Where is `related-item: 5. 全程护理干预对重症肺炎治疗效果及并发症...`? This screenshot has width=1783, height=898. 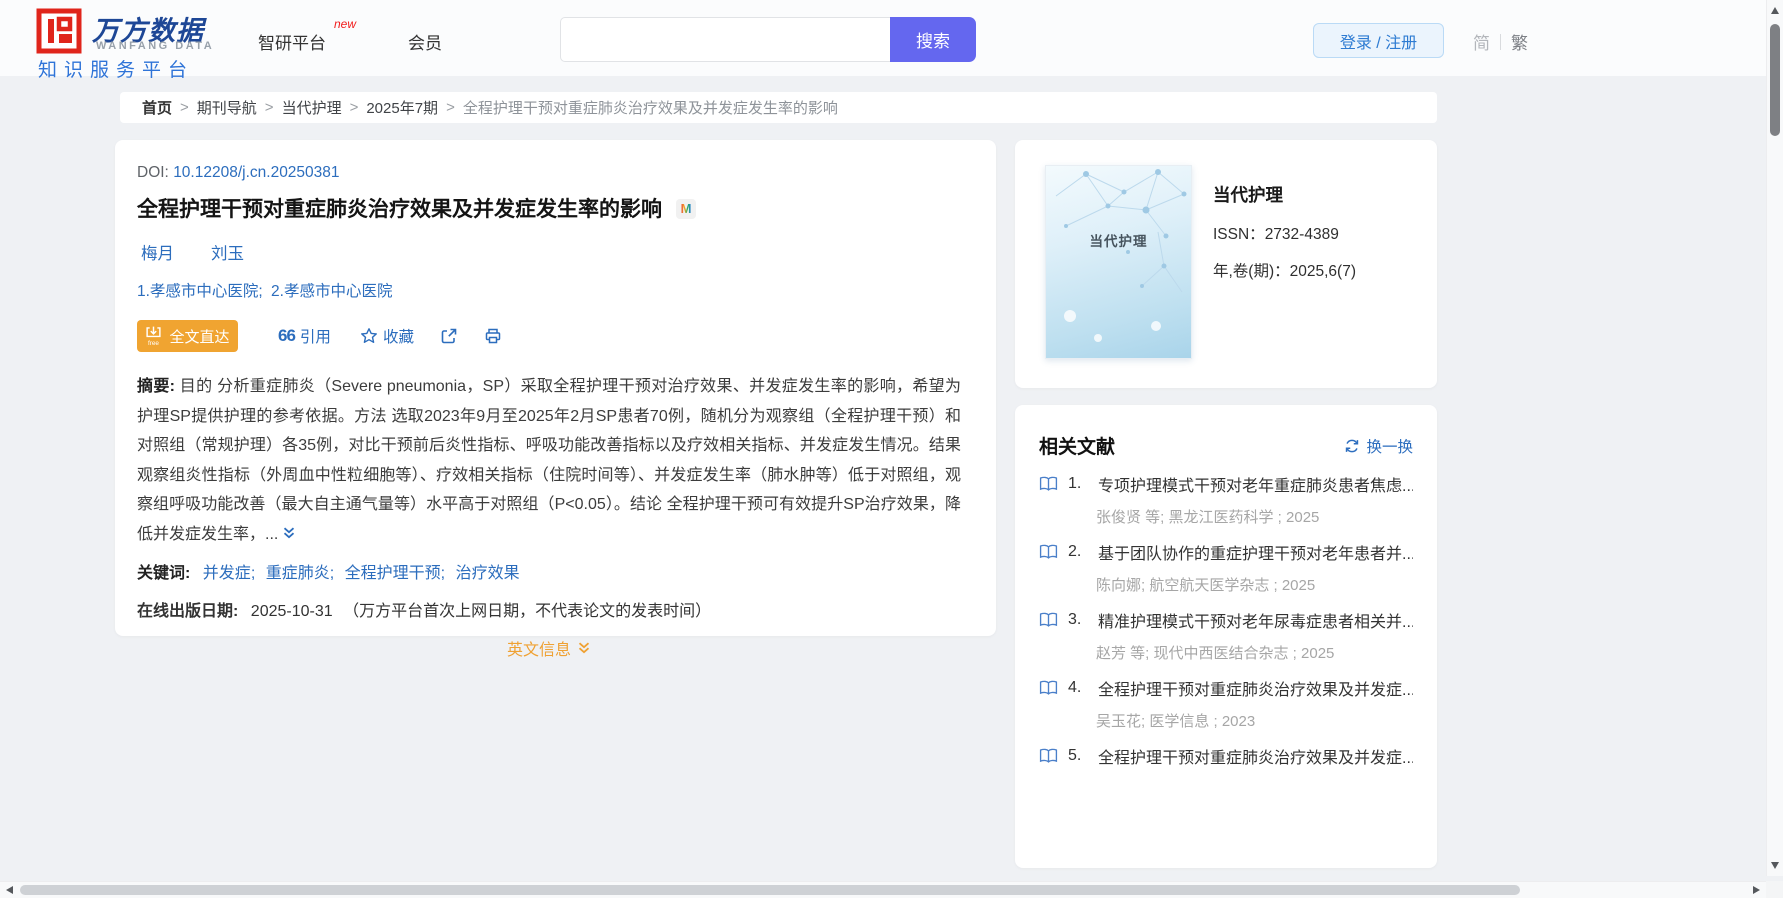
related-item: 5. 全程护理干预对重症肺炎治疗效果及并发症... is located at coordinates (1226, 756).